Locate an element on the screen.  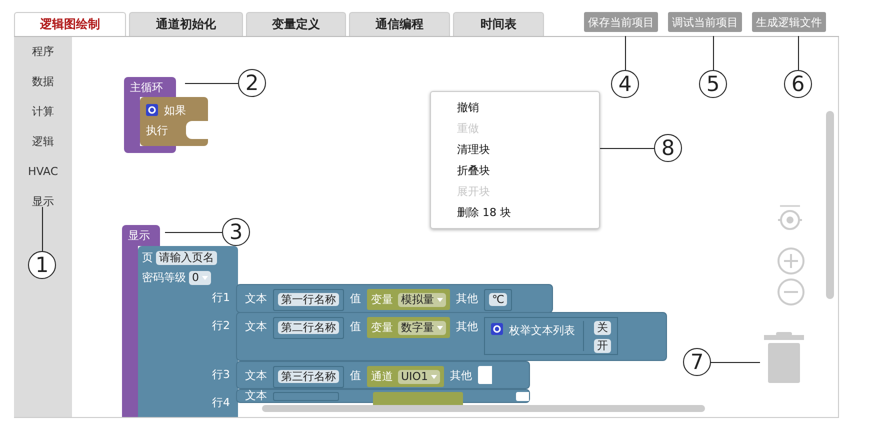
block-label: 页 is located at coordinates (147, 257).